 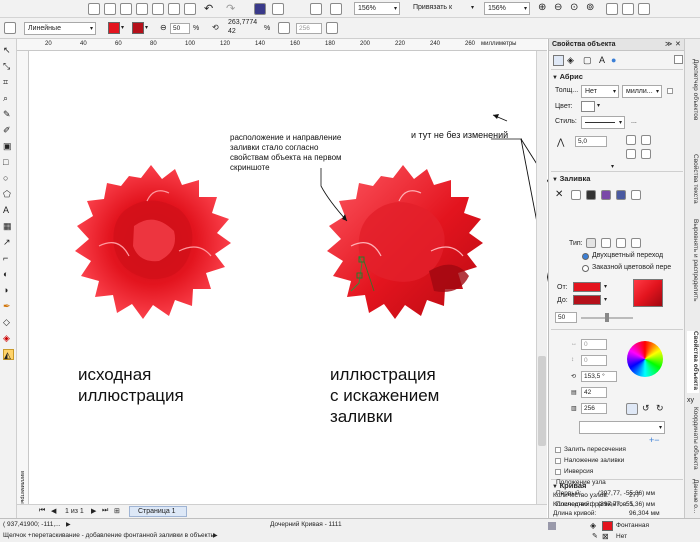 What do you see at coordinates (336, 9) in the screenshot?
I see `welcome-screen-icon` at bounding box center [336, 9].